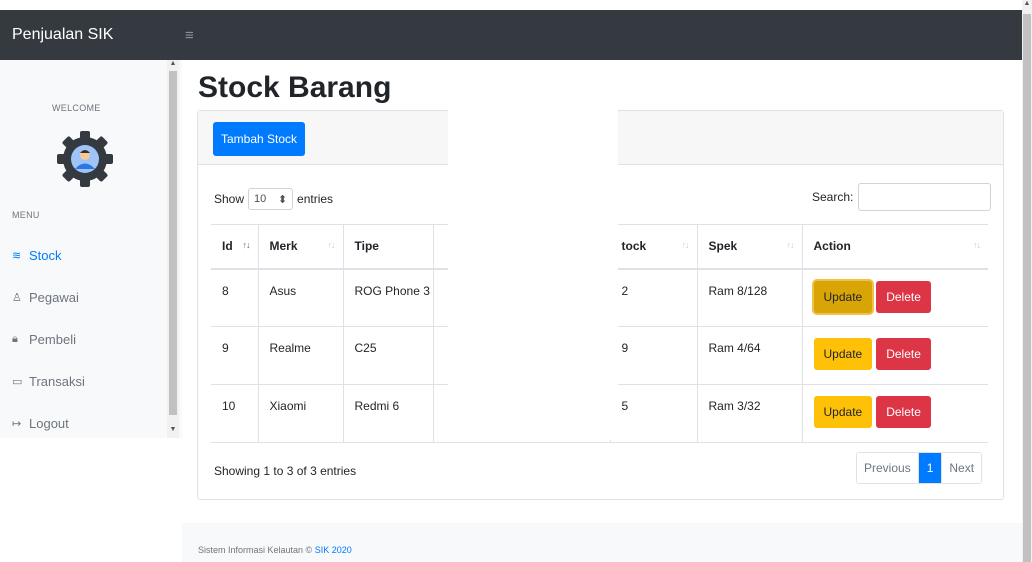  What do you see at coordinates (961, 468) in the screenshot?
I see `pagination-next: Next` at bounding box center [961, 468].